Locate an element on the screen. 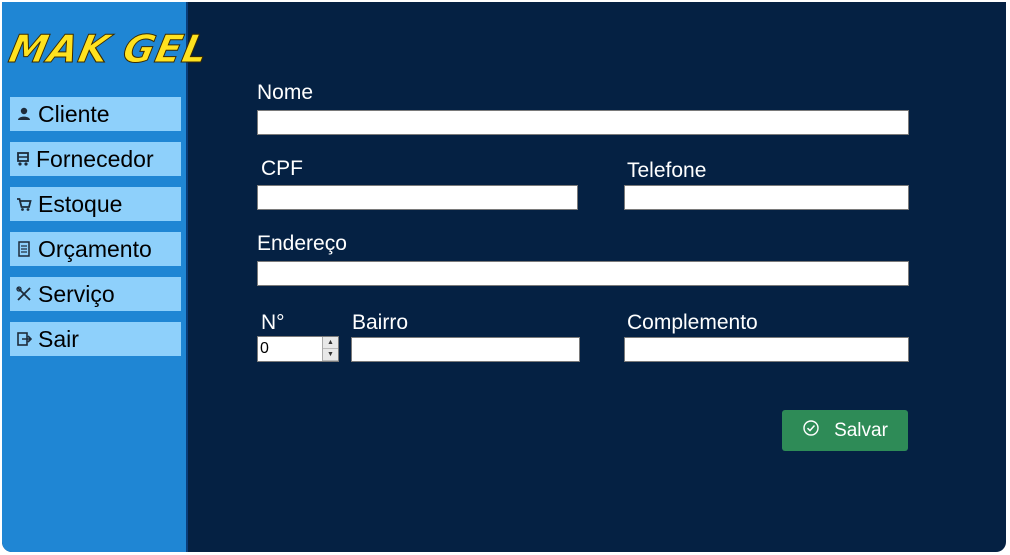 Image resolution: width=1010 pixels, height=555 pixels. numero-stepper: ▲ ▼ is located at coordinates (298, 349).